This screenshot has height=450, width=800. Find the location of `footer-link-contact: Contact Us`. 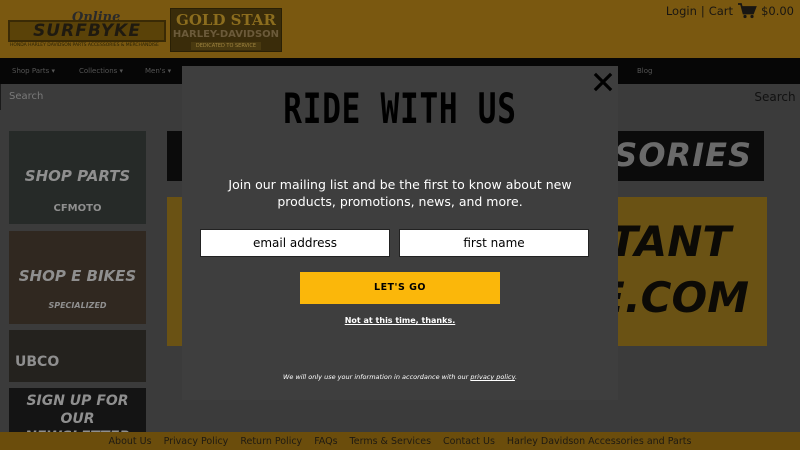

footer-link-contact: Contact Us is located at coordinates (469, 441).